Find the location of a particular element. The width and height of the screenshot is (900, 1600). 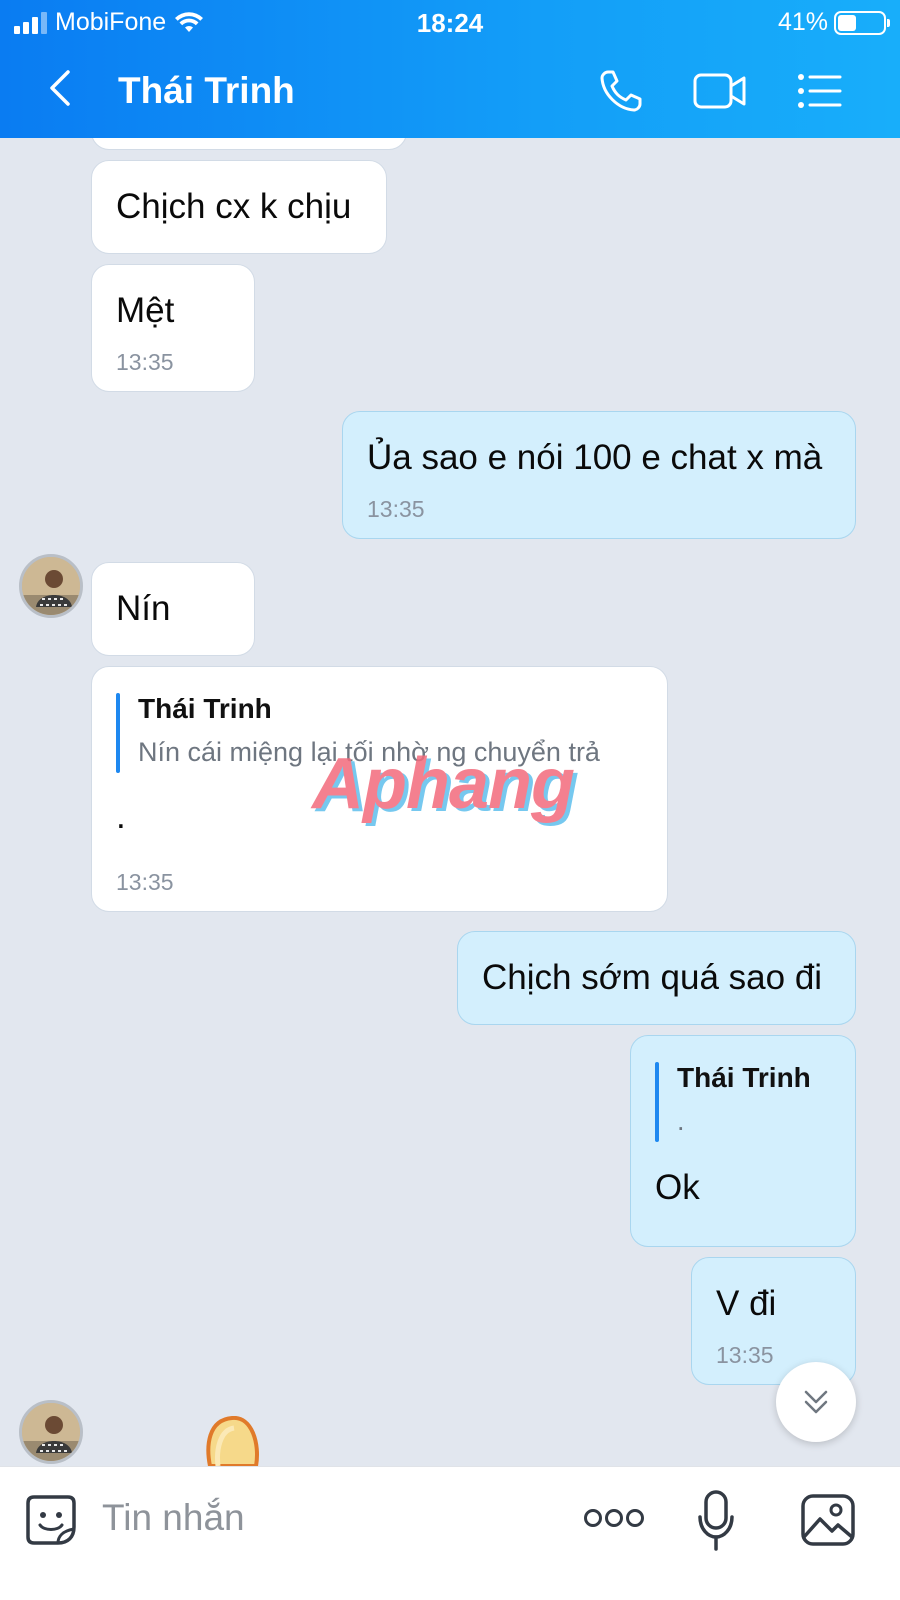

double-chevron-down-icon is located at coordinates (816, 1402).